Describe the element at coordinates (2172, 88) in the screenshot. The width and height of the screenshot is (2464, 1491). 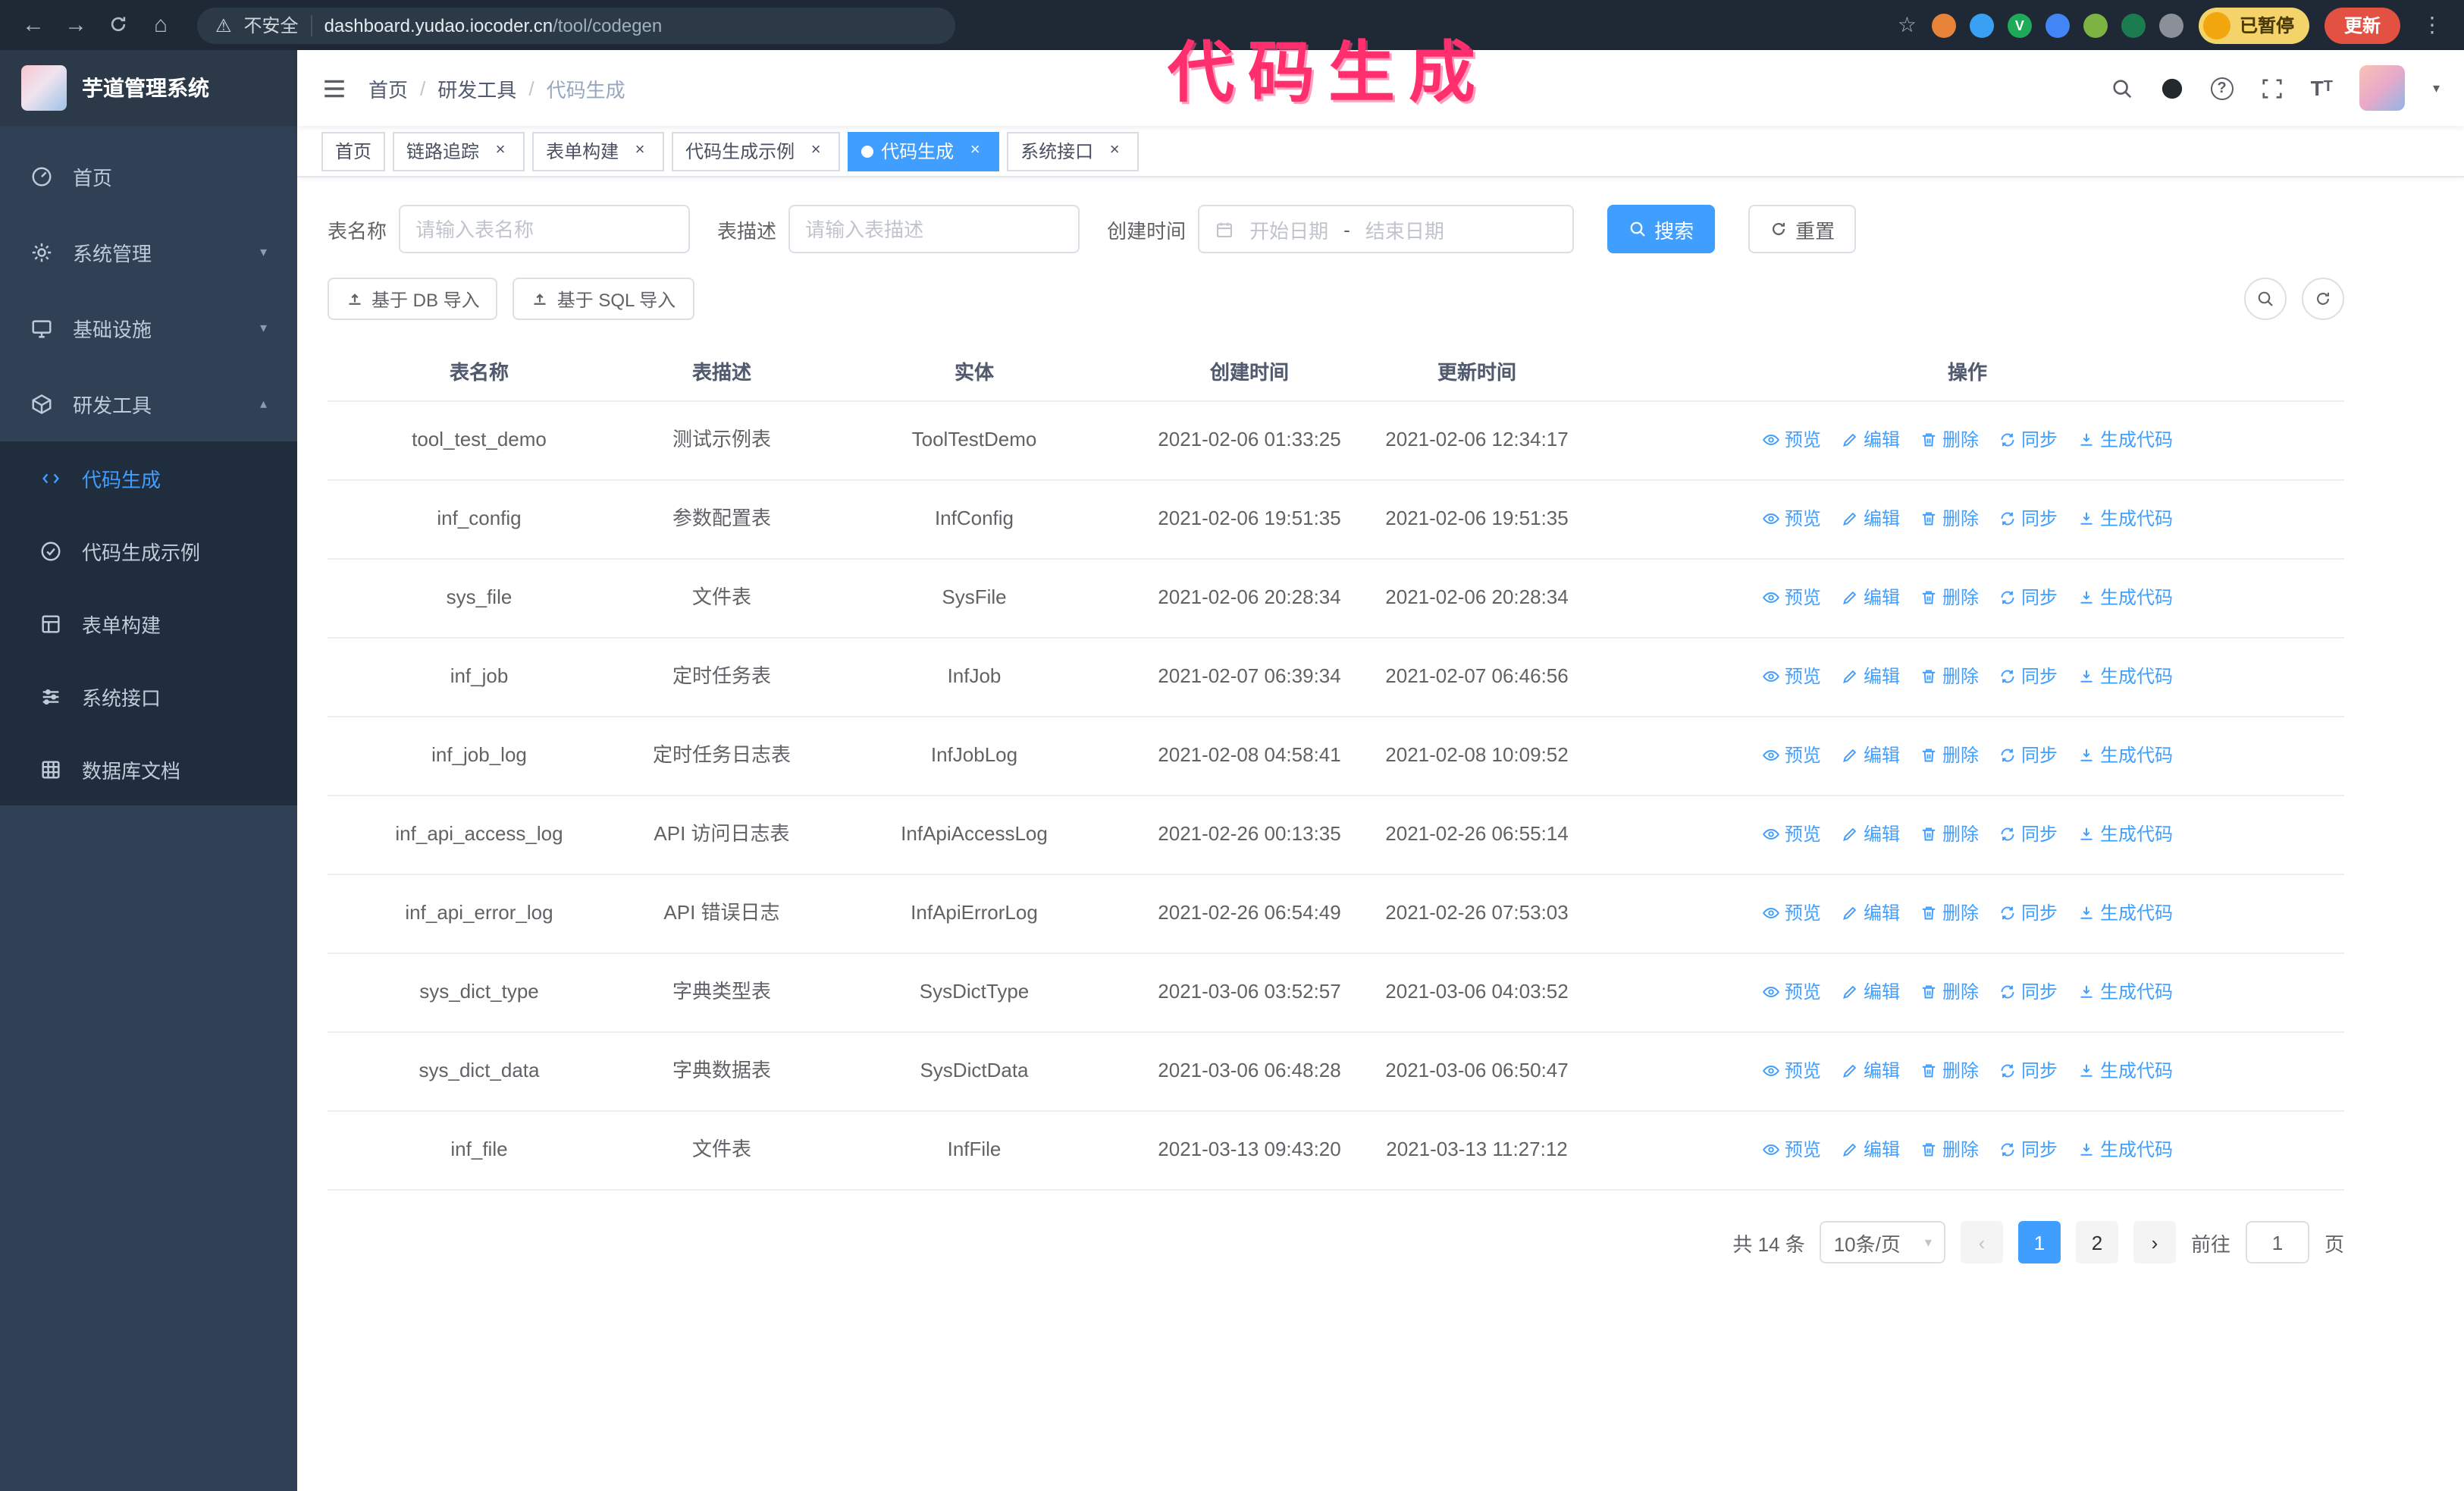
I see `github-icon` at that location.